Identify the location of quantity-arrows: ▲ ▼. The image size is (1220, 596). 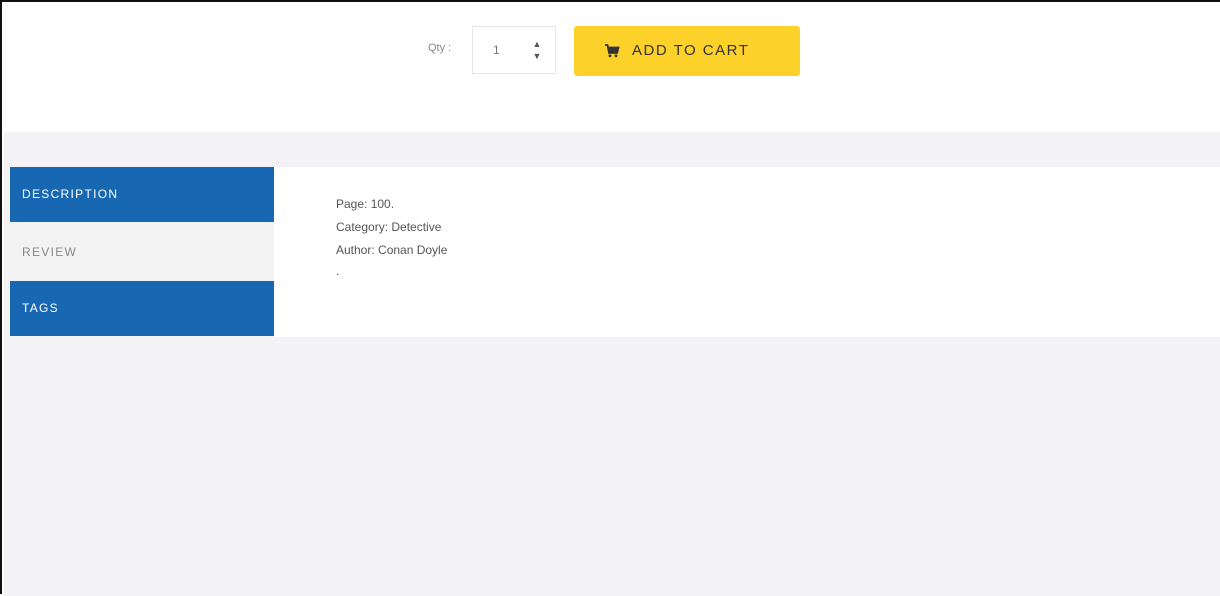
(537, 50).